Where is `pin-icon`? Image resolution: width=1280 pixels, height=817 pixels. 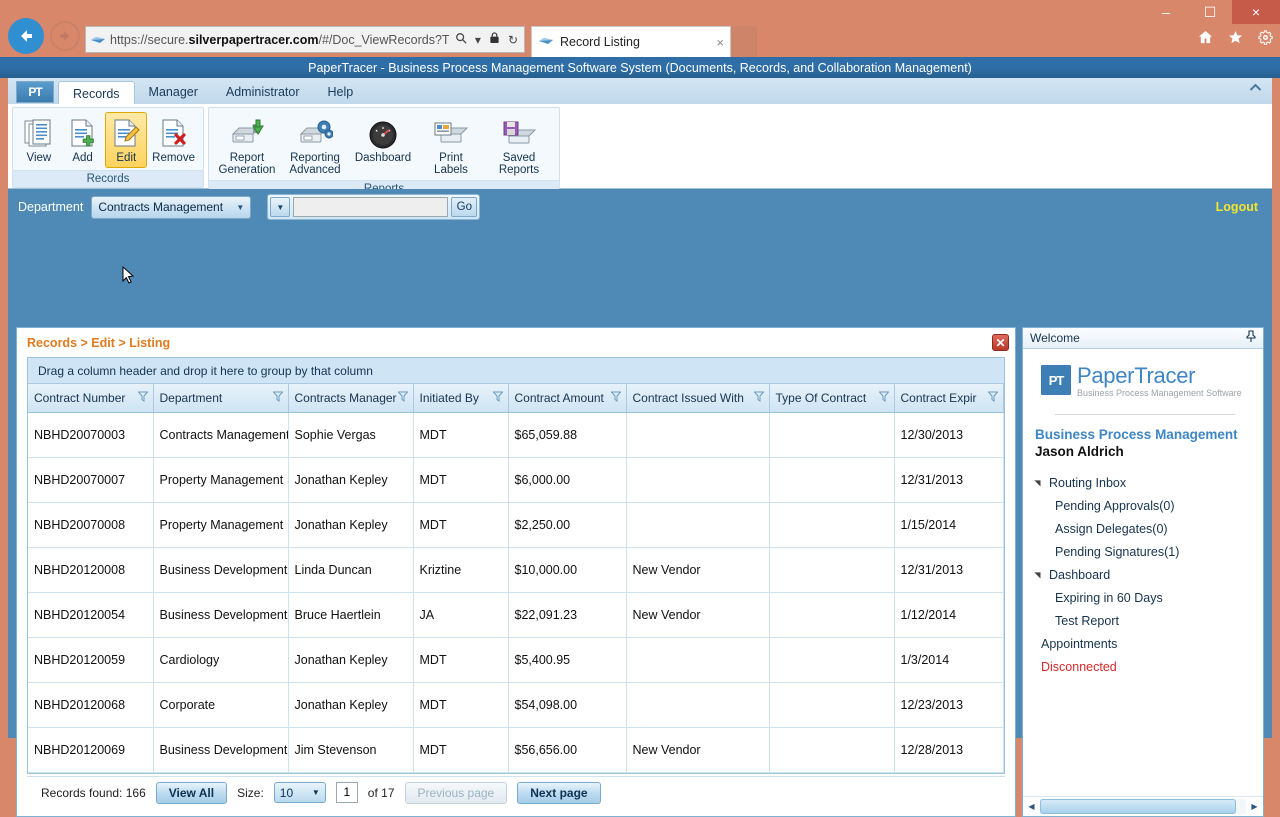 pin-icon is located at coordinates (1251, 338).